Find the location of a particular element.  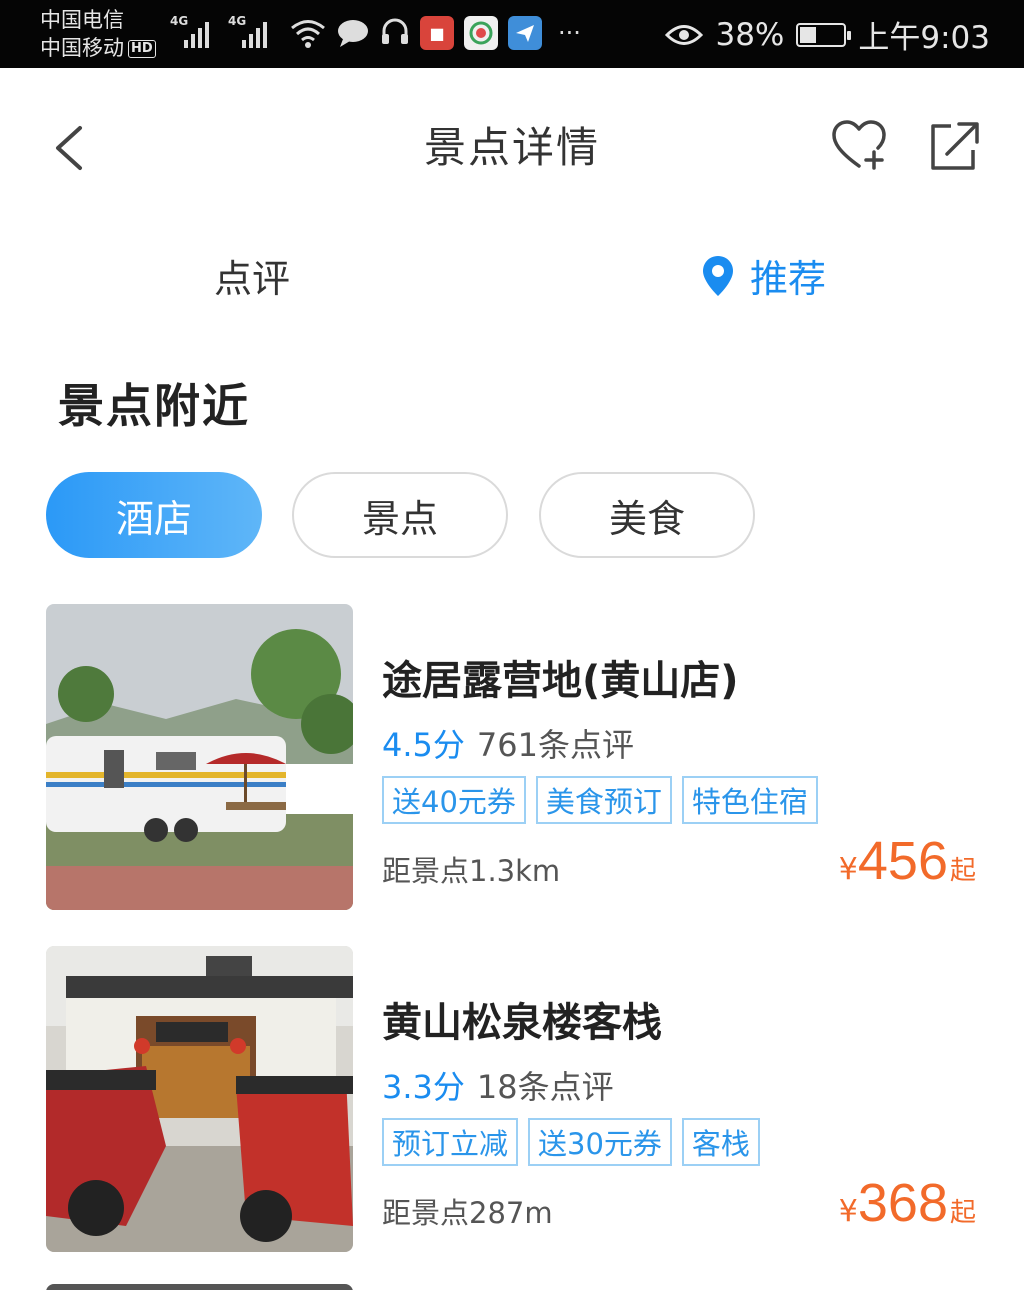

review-count: 18条点评 is located at coordinates (545, 1087).